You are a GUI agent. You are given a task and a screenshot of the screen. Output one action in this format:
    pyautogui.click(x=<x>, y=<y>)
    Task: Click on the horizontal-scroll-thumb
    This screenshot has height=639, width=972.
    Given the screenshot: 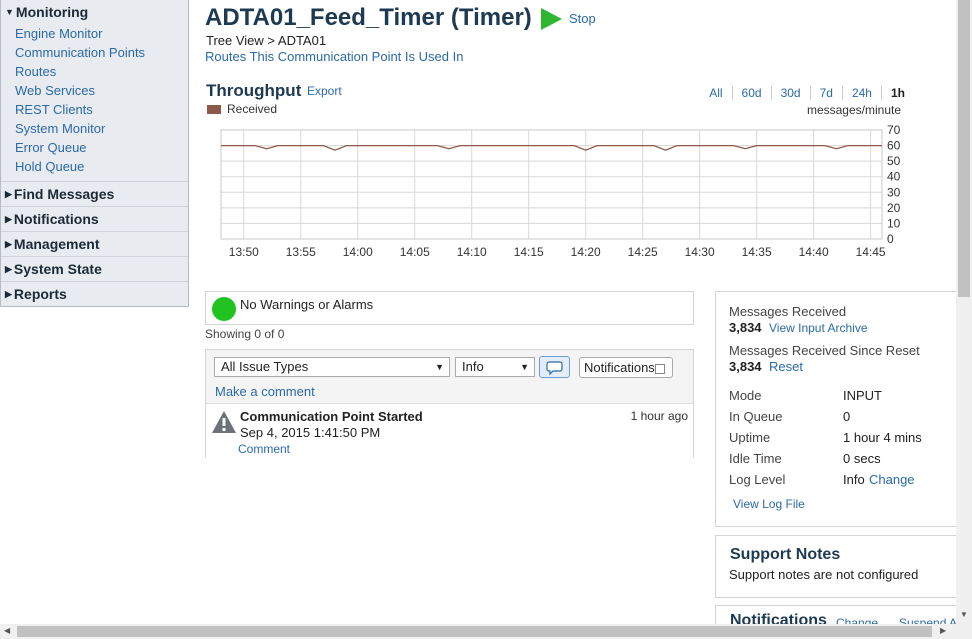 What is the action you would take?
    pyautogui.click(x=474, y=631)
    